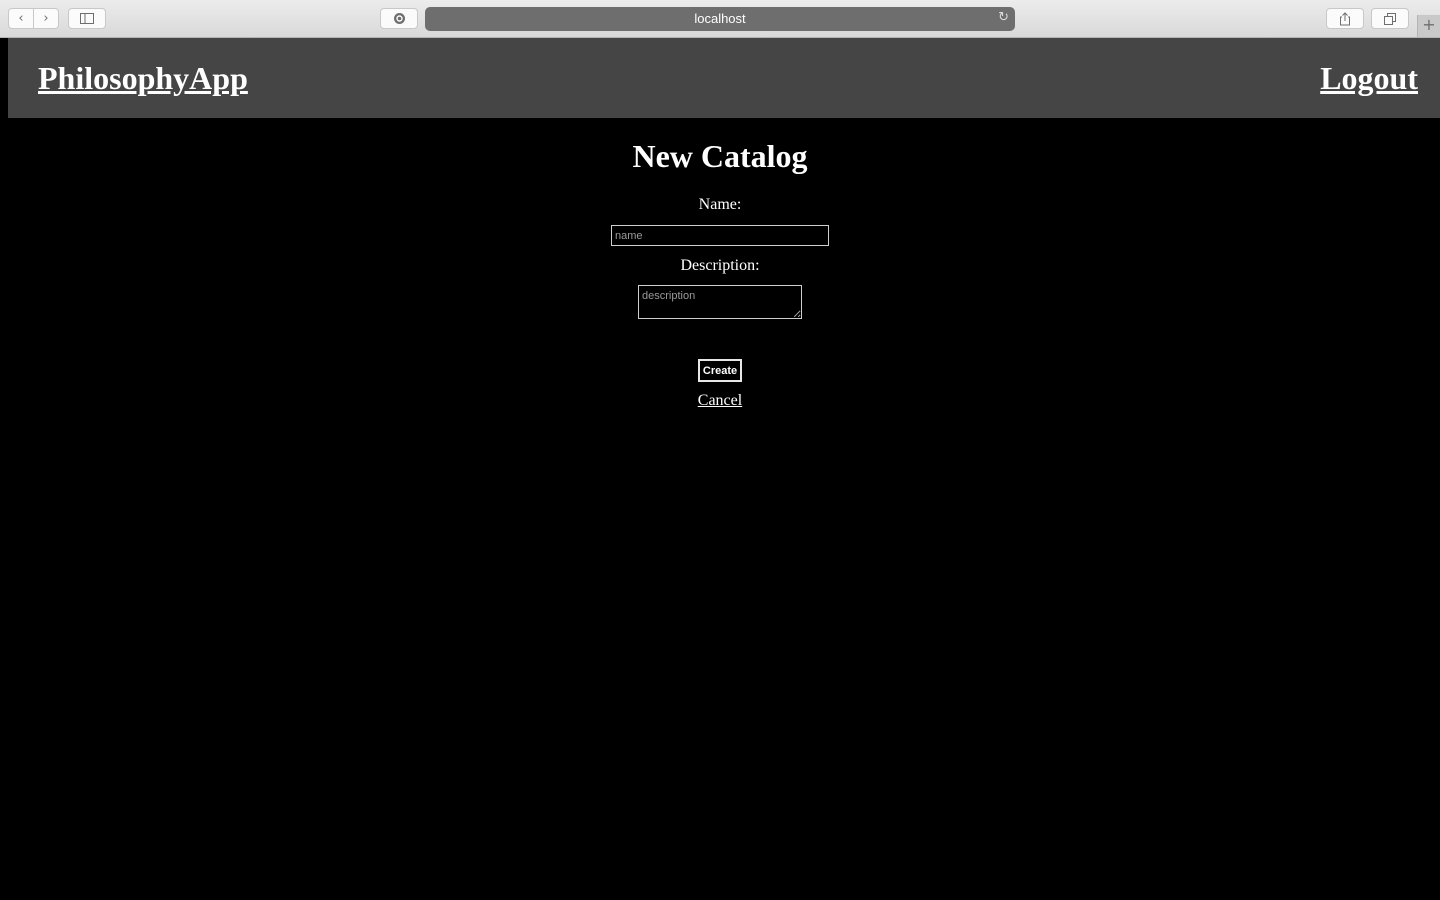 This screenshot has height=900, width=1440. What do you see at coordinates (720, 302) in the screenshot?
I see `description-input` at bounding box center [720, 302].